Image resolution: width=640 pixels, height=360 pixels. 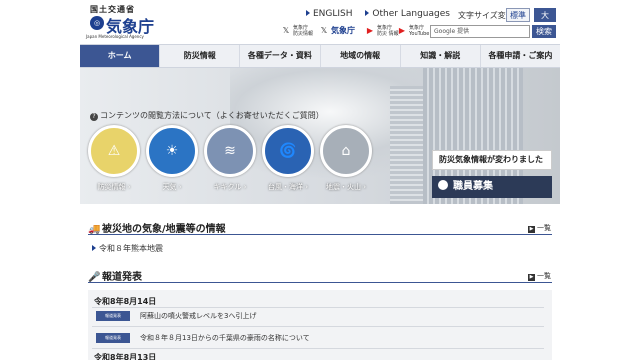 What do you see at coordinates (120, 56) in the screenshot?
I see `nav-home: ホーム` at bounding box center [120, 56].